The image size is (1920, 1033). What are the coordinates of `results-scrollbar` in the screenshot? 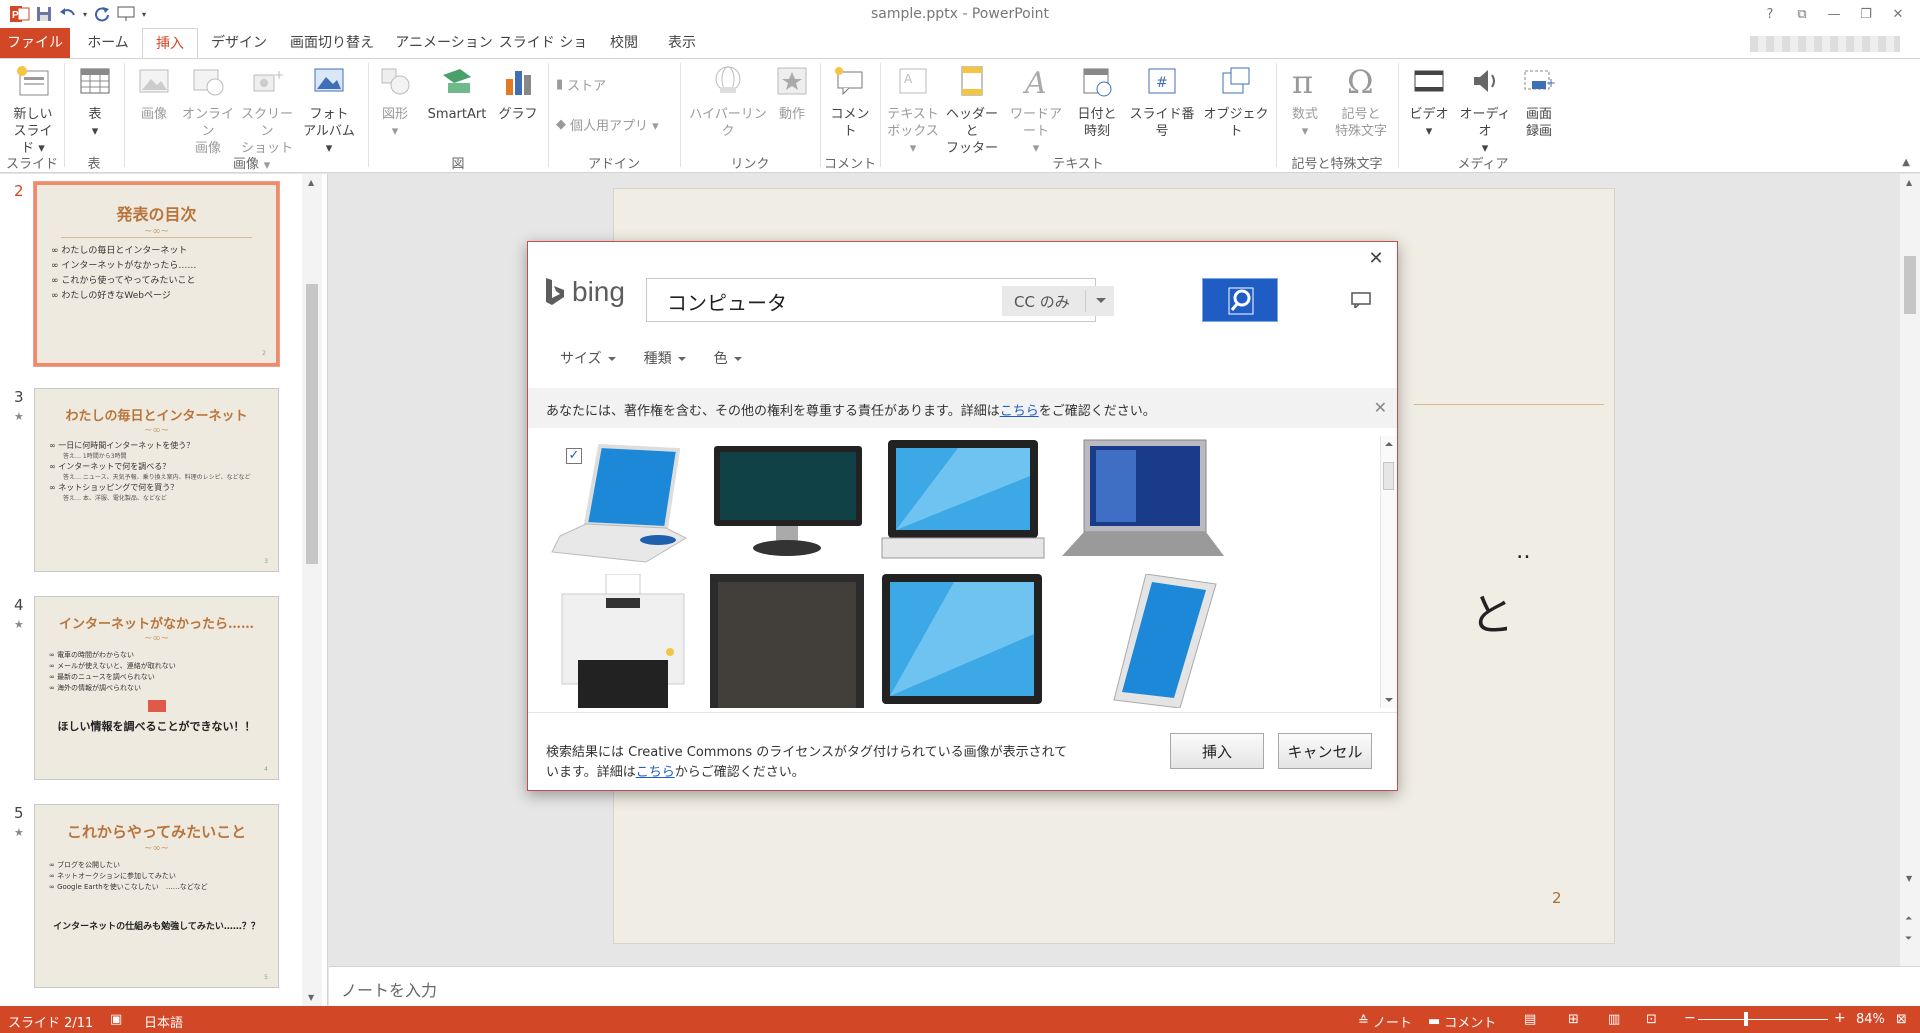 It's located at (1388, 572).